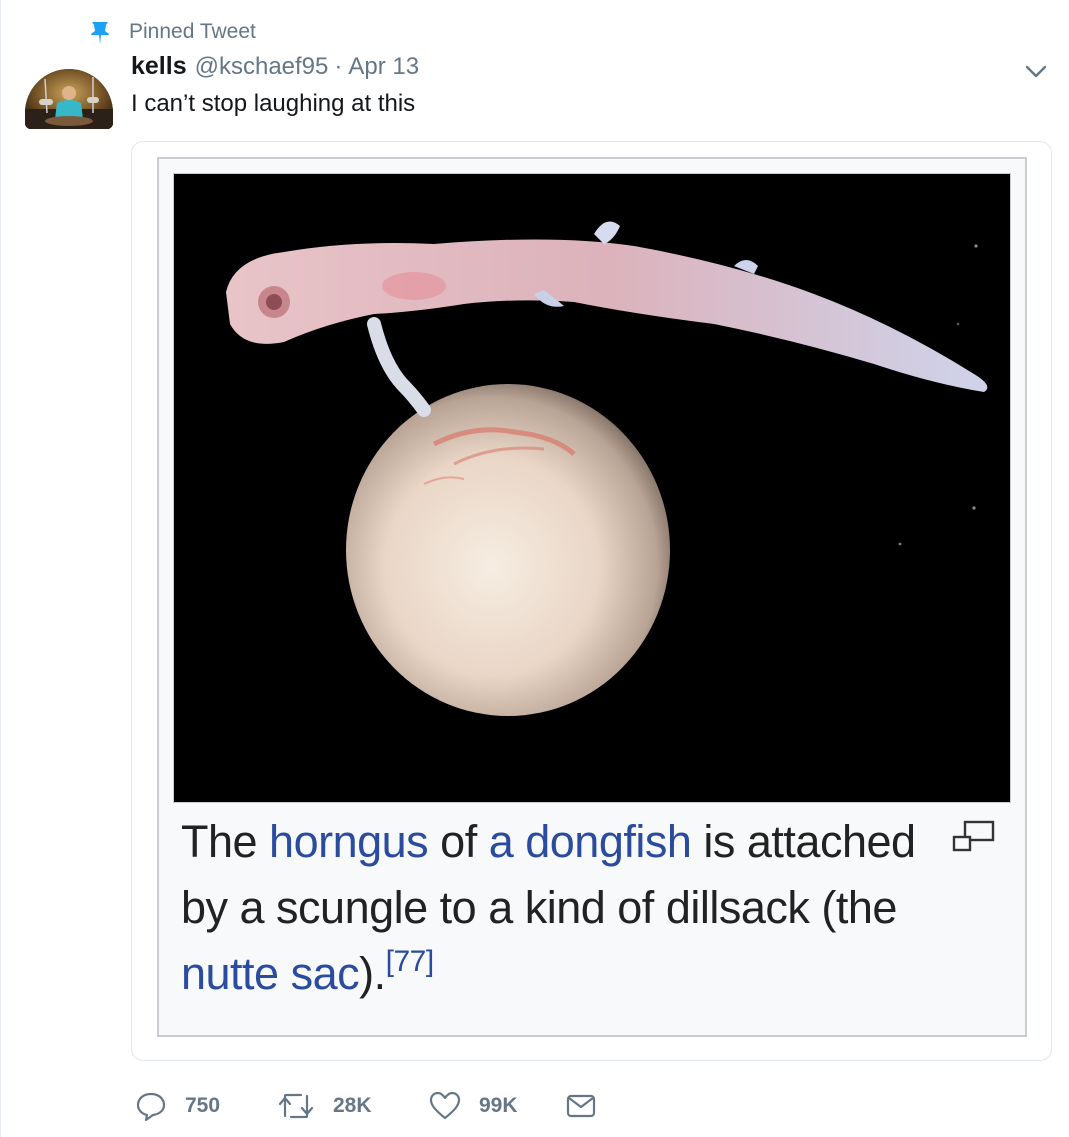  Describe the element at coordinates (372, 973) in the screenshot. I see `caption-text: ).` at that location.